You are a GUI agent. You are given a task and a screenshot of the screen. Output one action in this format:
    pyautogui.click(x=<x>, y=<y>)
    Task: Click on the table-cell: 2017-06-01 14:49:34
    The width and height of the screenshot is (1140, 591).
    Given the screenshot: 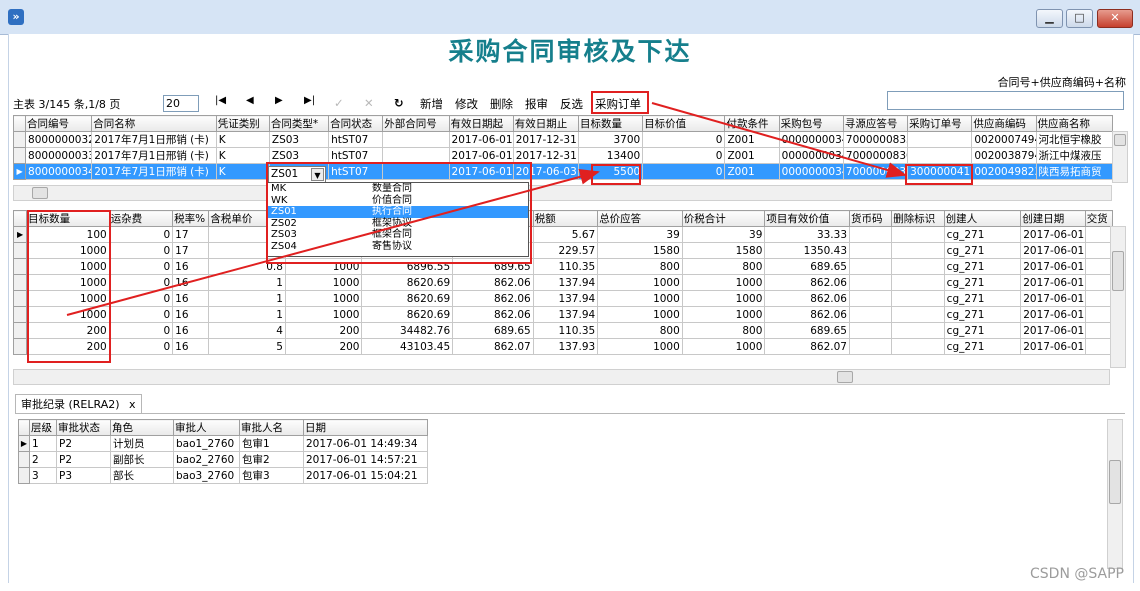 What is the action you would take?
    pyautogui.click(x=365, y=443)
    